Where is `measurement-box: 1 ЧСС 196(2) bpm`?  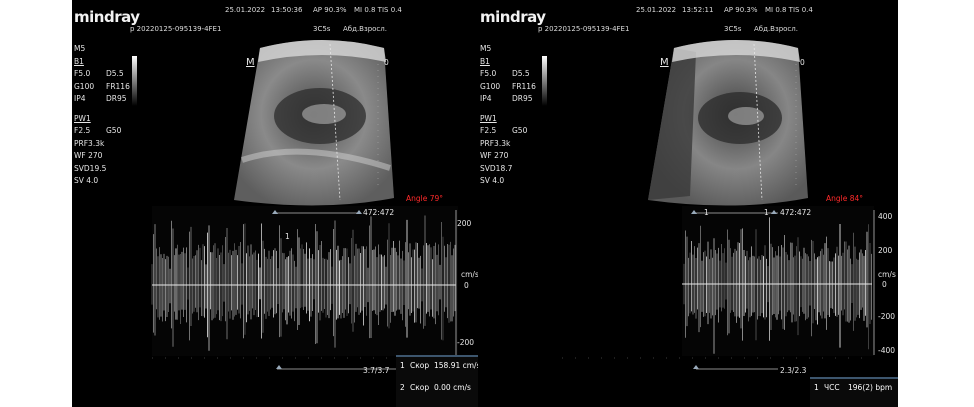 measurement-box: 1 ЧСС 196(2) bpm is located at coordinates (854, 392).